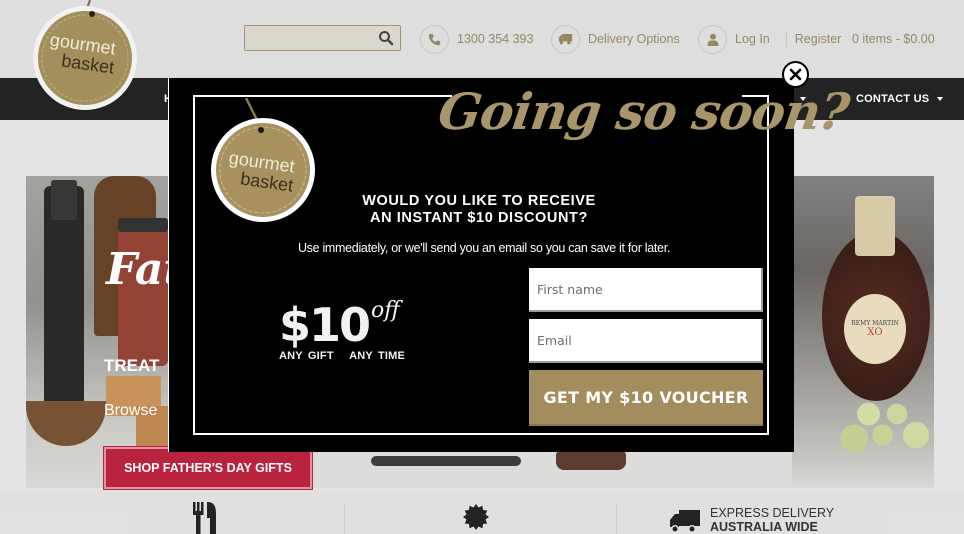 The width and height of the screenshot is (964, 534). What do you see at coordinates (434, 39) in the screenshot?
I see `phone-icon` at bounding box center [434, 39].